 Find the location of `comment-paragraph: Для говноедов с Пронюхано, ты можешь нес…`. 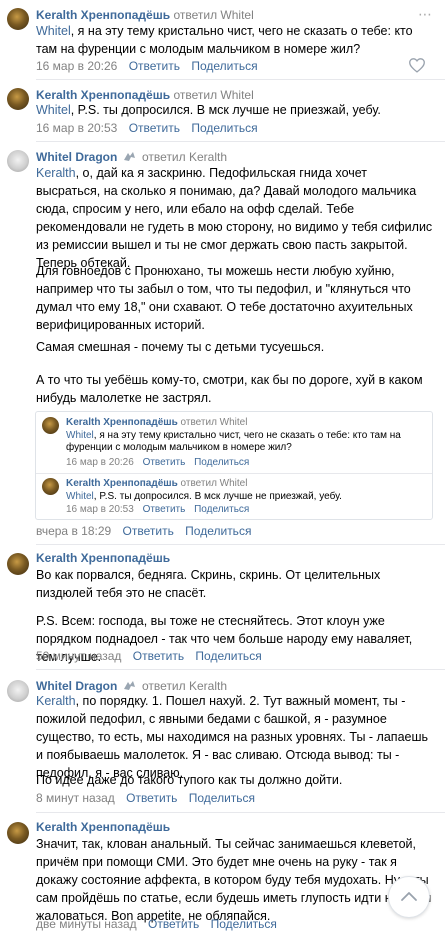

comment-paragraph: Для говноедов с Пронюхано, ты можешь нес… is located at coordinates (224, 298).